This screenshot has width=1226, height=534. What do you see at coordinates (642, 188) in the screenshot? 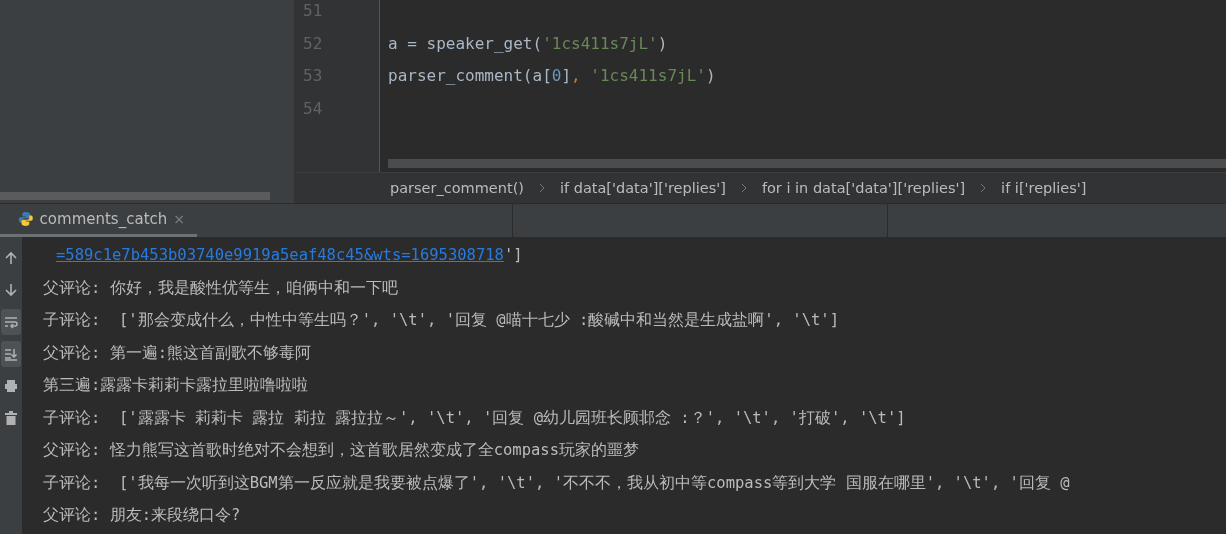
I see `breadcrumb-item: if data['data']['replies']` at bounding box center [642, 188].